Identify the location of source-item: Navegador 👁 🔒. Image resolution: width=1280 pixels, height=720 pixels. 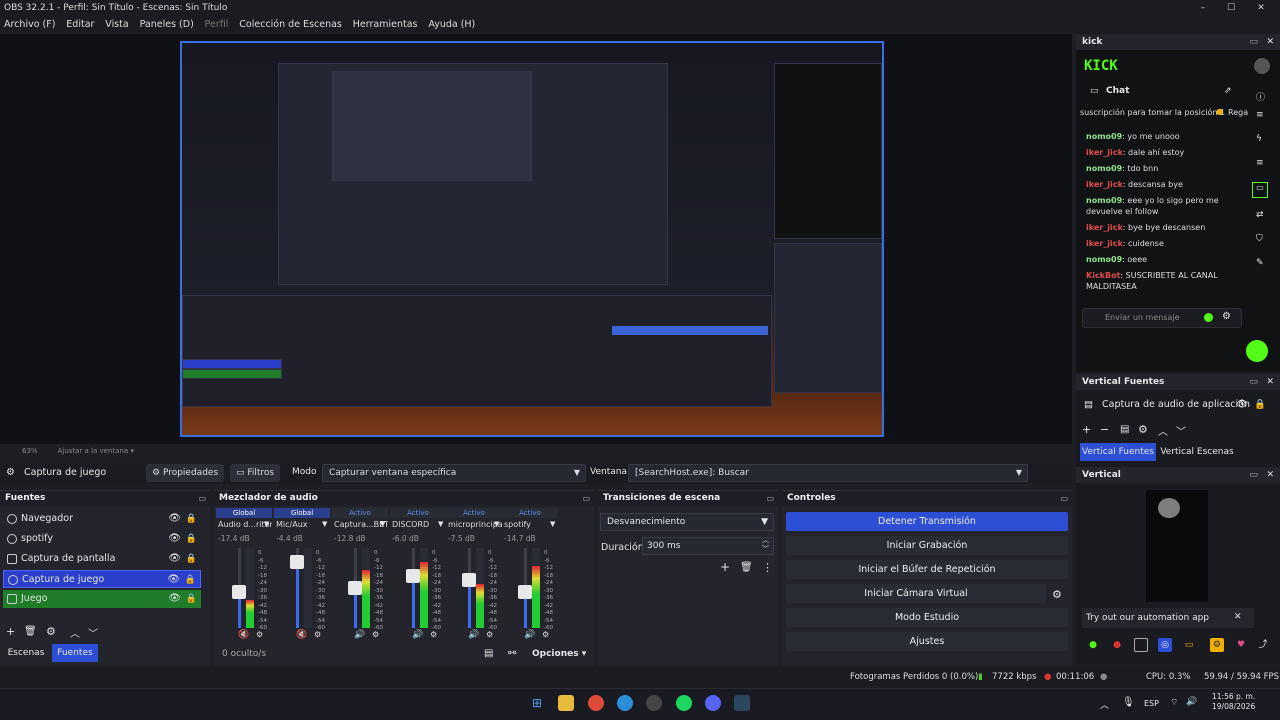
(102, 519).